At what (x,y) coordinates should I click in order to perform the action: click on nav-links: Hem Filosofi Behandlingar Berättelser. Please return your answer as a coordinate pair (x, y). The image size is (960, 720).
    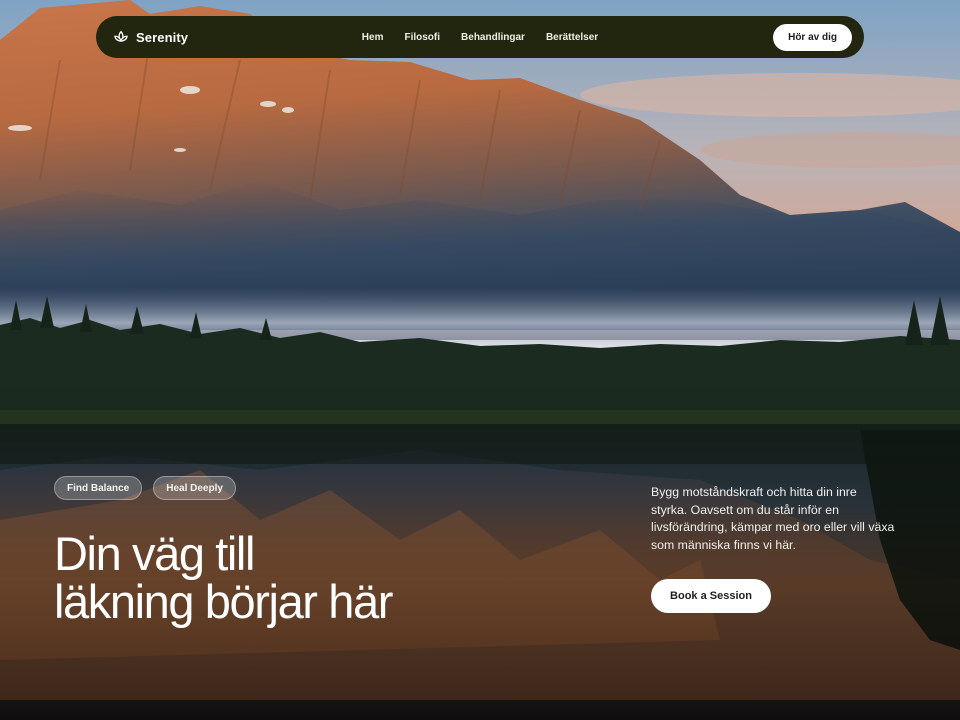
    Looking at the image, I should click on (480, 37).